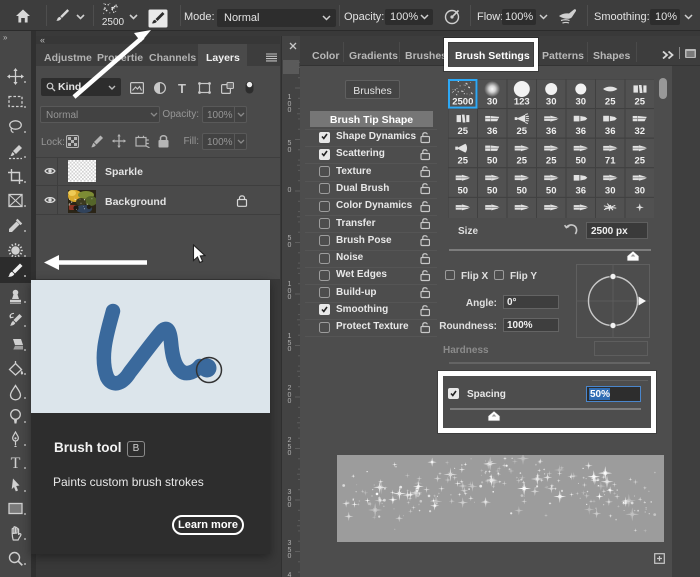  Describe the element at coordinates (462, 102) in the screenshot. I see `svg-text: 2500` at that location.